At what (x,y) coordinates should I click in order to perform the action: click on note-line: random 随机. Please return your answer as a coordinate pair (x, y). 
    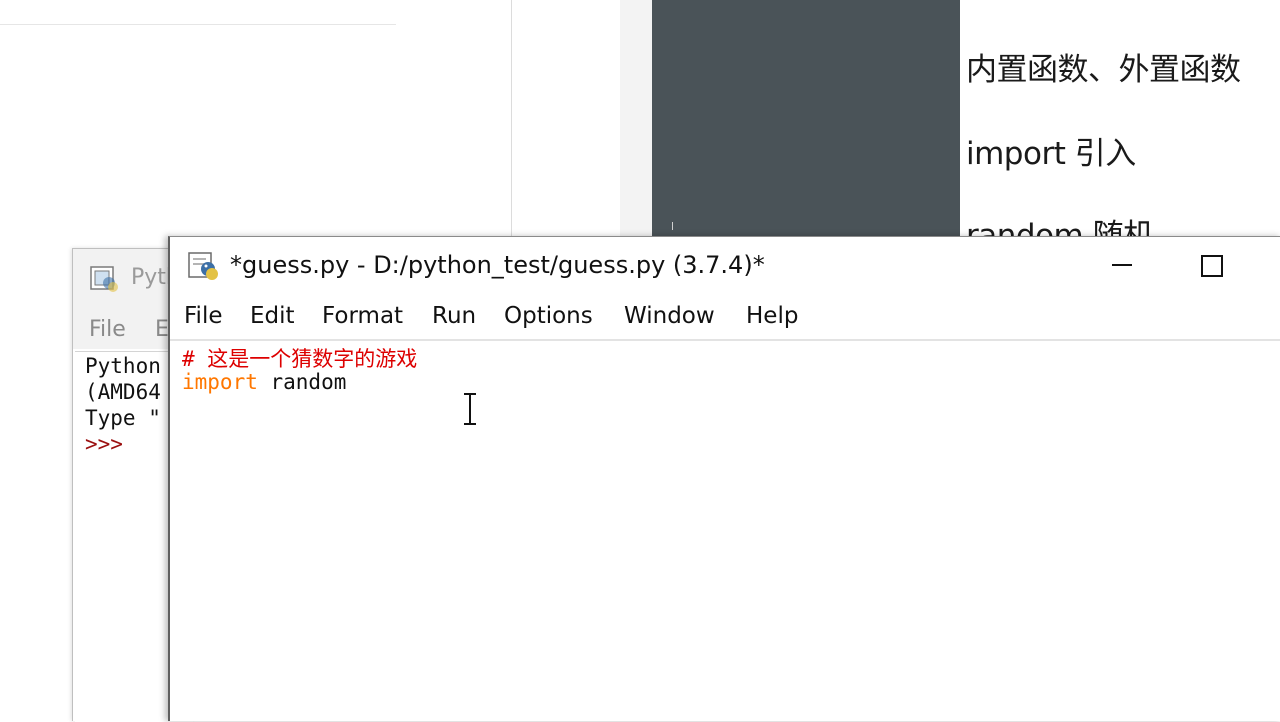
    Looking at the image, I should click on (1060, 227).